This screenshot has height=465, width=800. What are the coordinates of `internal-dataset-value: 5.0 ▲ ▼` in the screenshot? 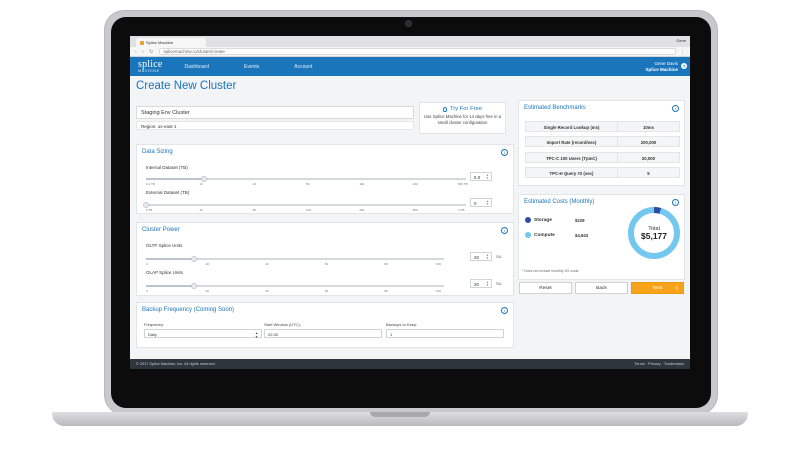 It's located at (481, 176).